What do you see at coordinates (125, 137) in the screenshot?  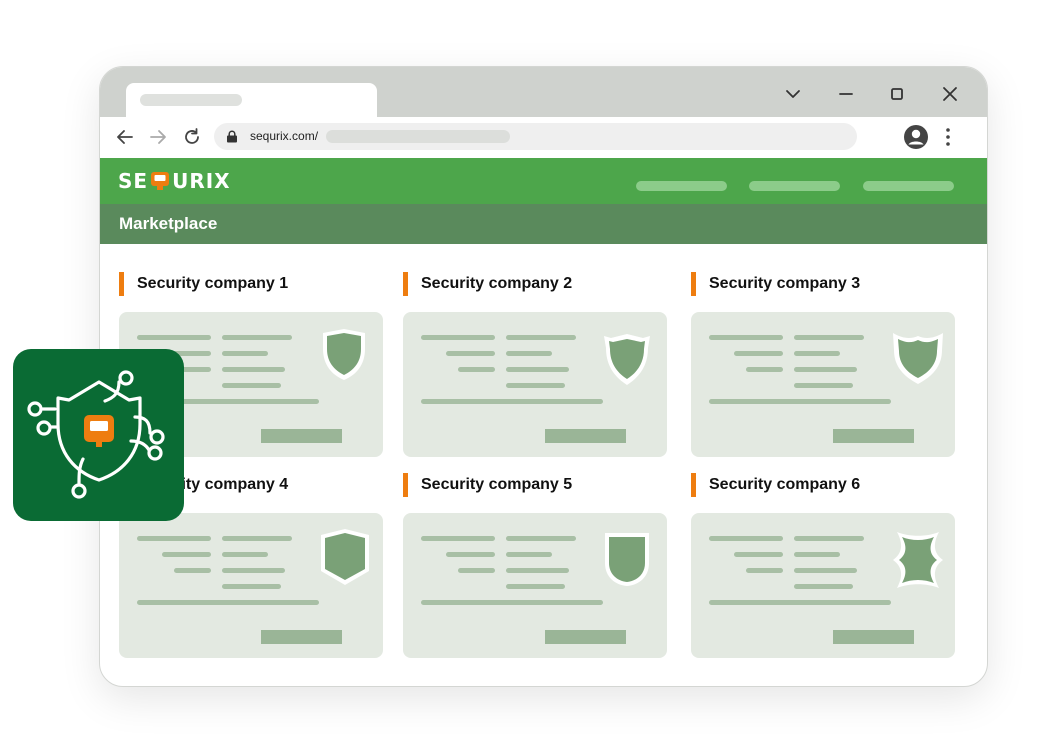 I see `back-arrow-icon` at bounding box center [125, 137].